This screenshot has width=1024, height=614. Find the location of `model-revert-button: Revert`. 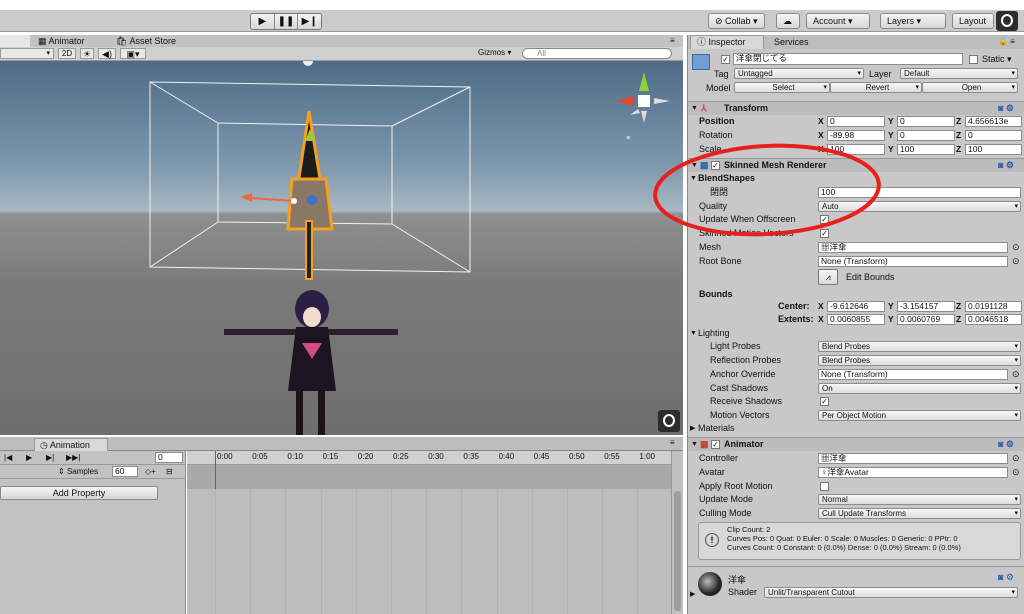

model-revert-button: Revert is located at coordinates (876, 87).